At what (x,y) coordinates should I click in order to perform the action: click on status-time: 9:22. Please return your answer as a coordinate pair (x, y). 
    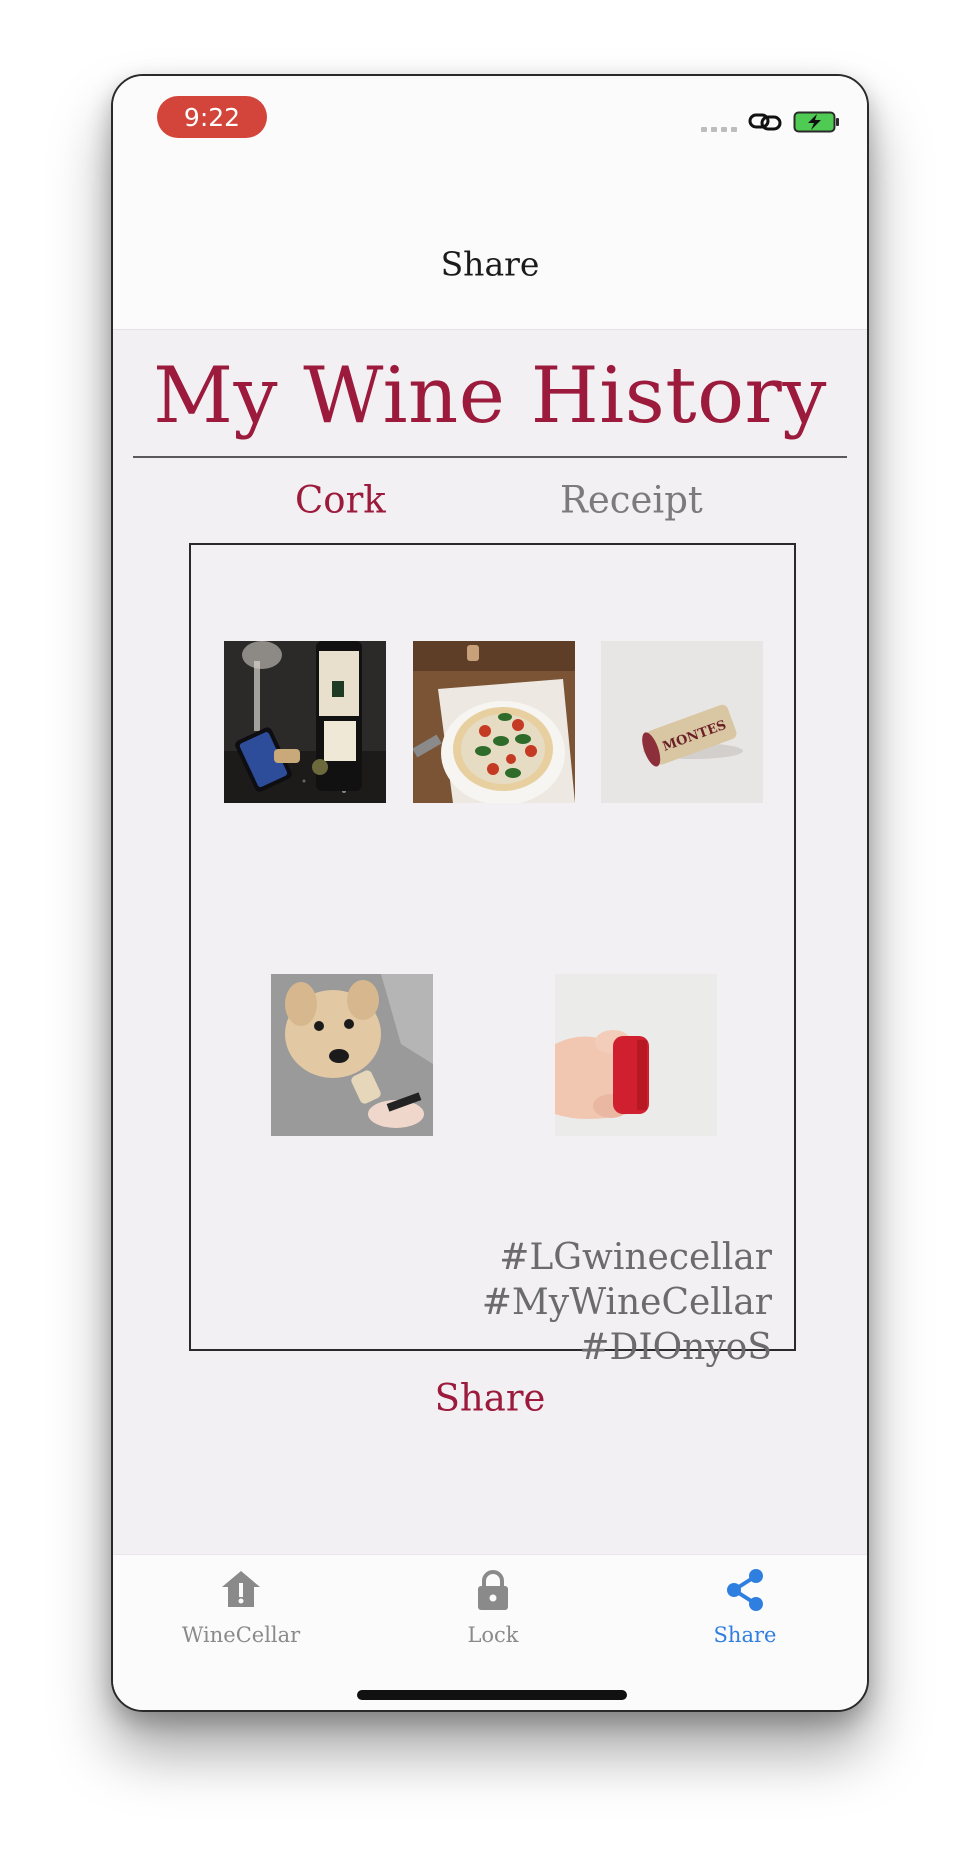
    Looking at the image, I should click on (212, 117).